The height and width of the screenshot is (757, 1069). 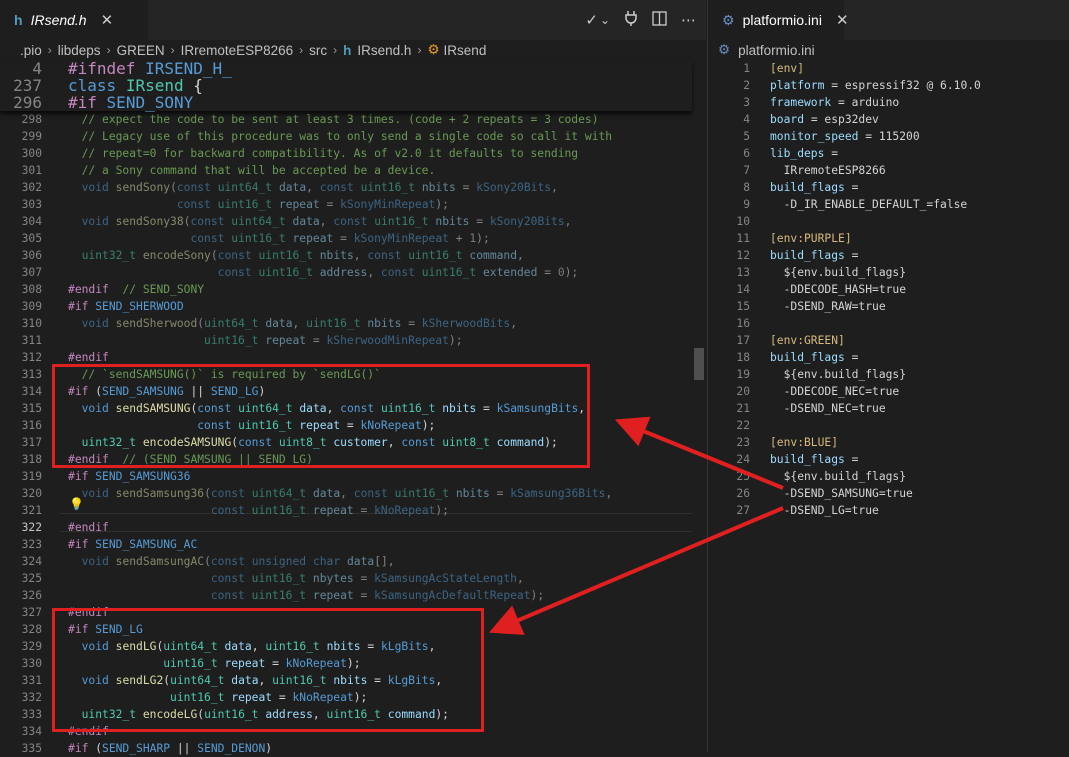 What do you see at coordinates (888, 255) in the screenshot?
I see `code-line: 12 build_flags =` at bounding box center [888, 255].